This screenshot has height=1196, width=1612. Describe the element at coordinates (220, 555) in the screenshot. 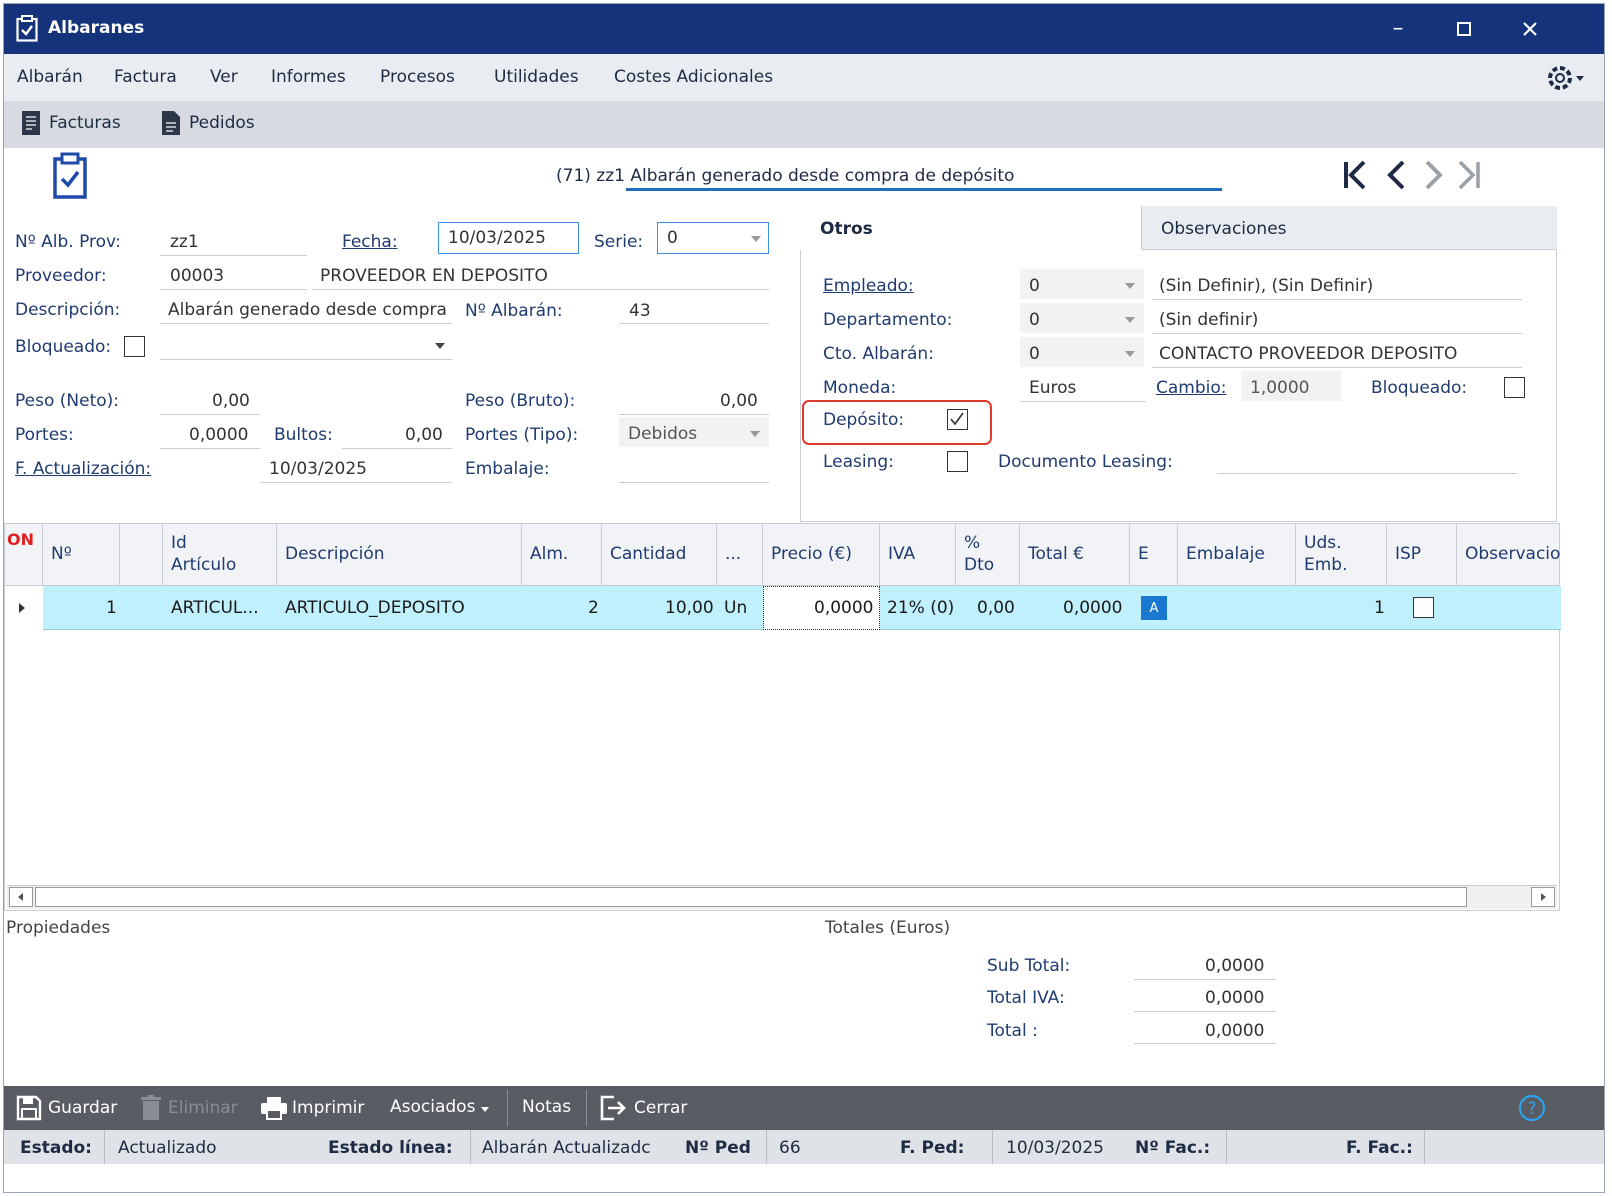

I see `col-id-articulo: Id Artículo` at that location.